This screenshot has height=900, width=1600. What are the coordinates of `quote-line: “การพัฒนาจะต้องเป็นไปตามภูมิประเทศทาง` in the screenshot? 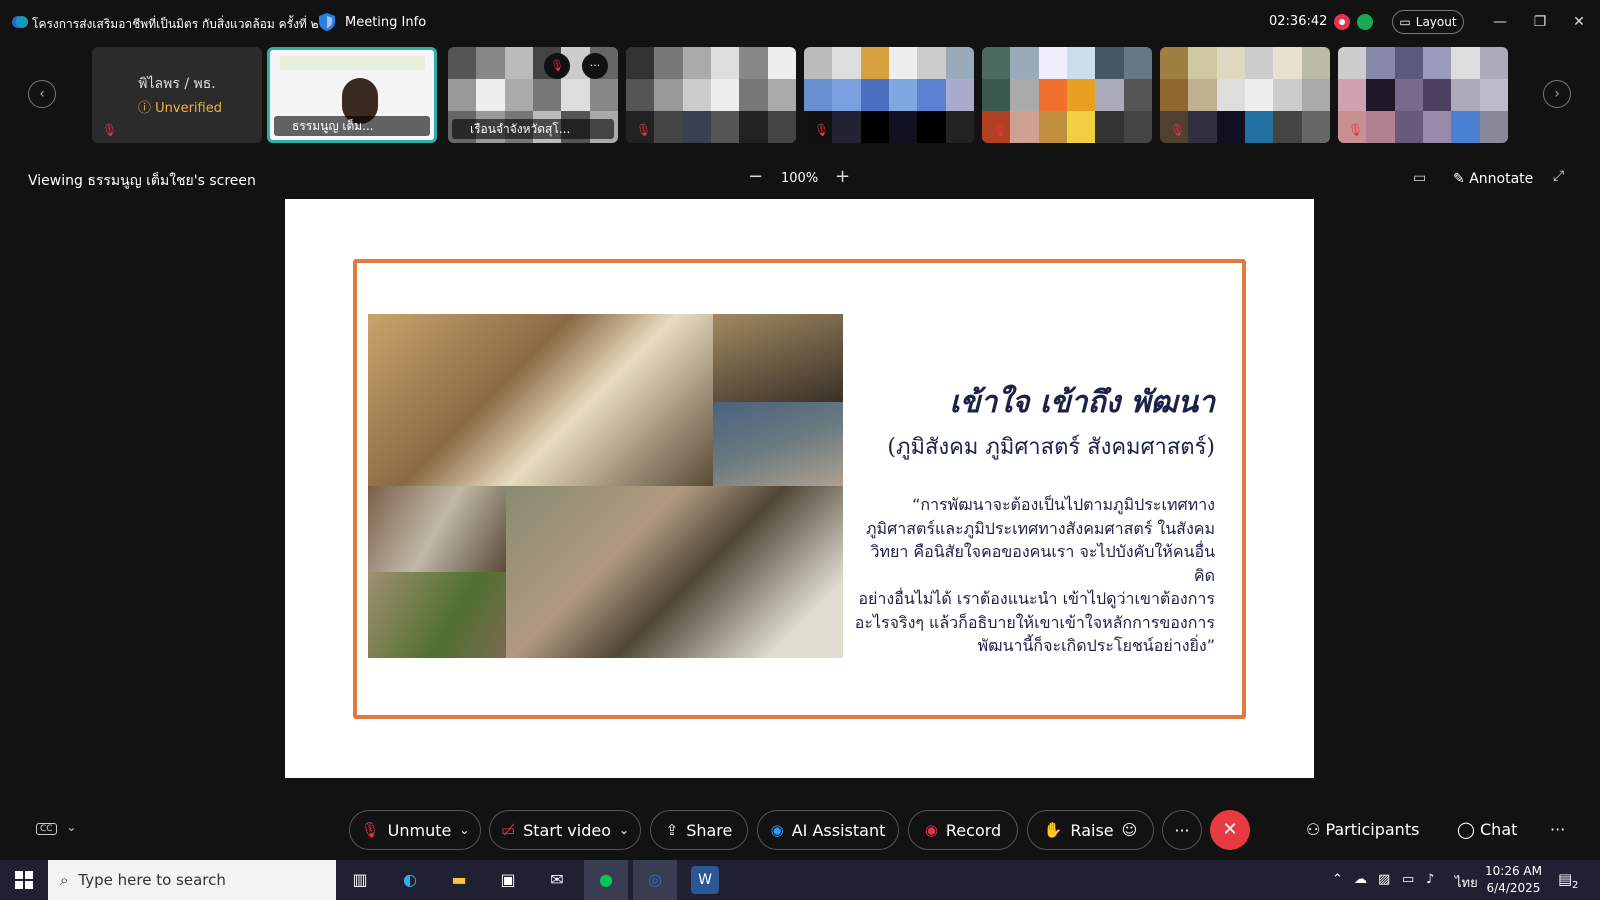 It's located at (1063, 504).